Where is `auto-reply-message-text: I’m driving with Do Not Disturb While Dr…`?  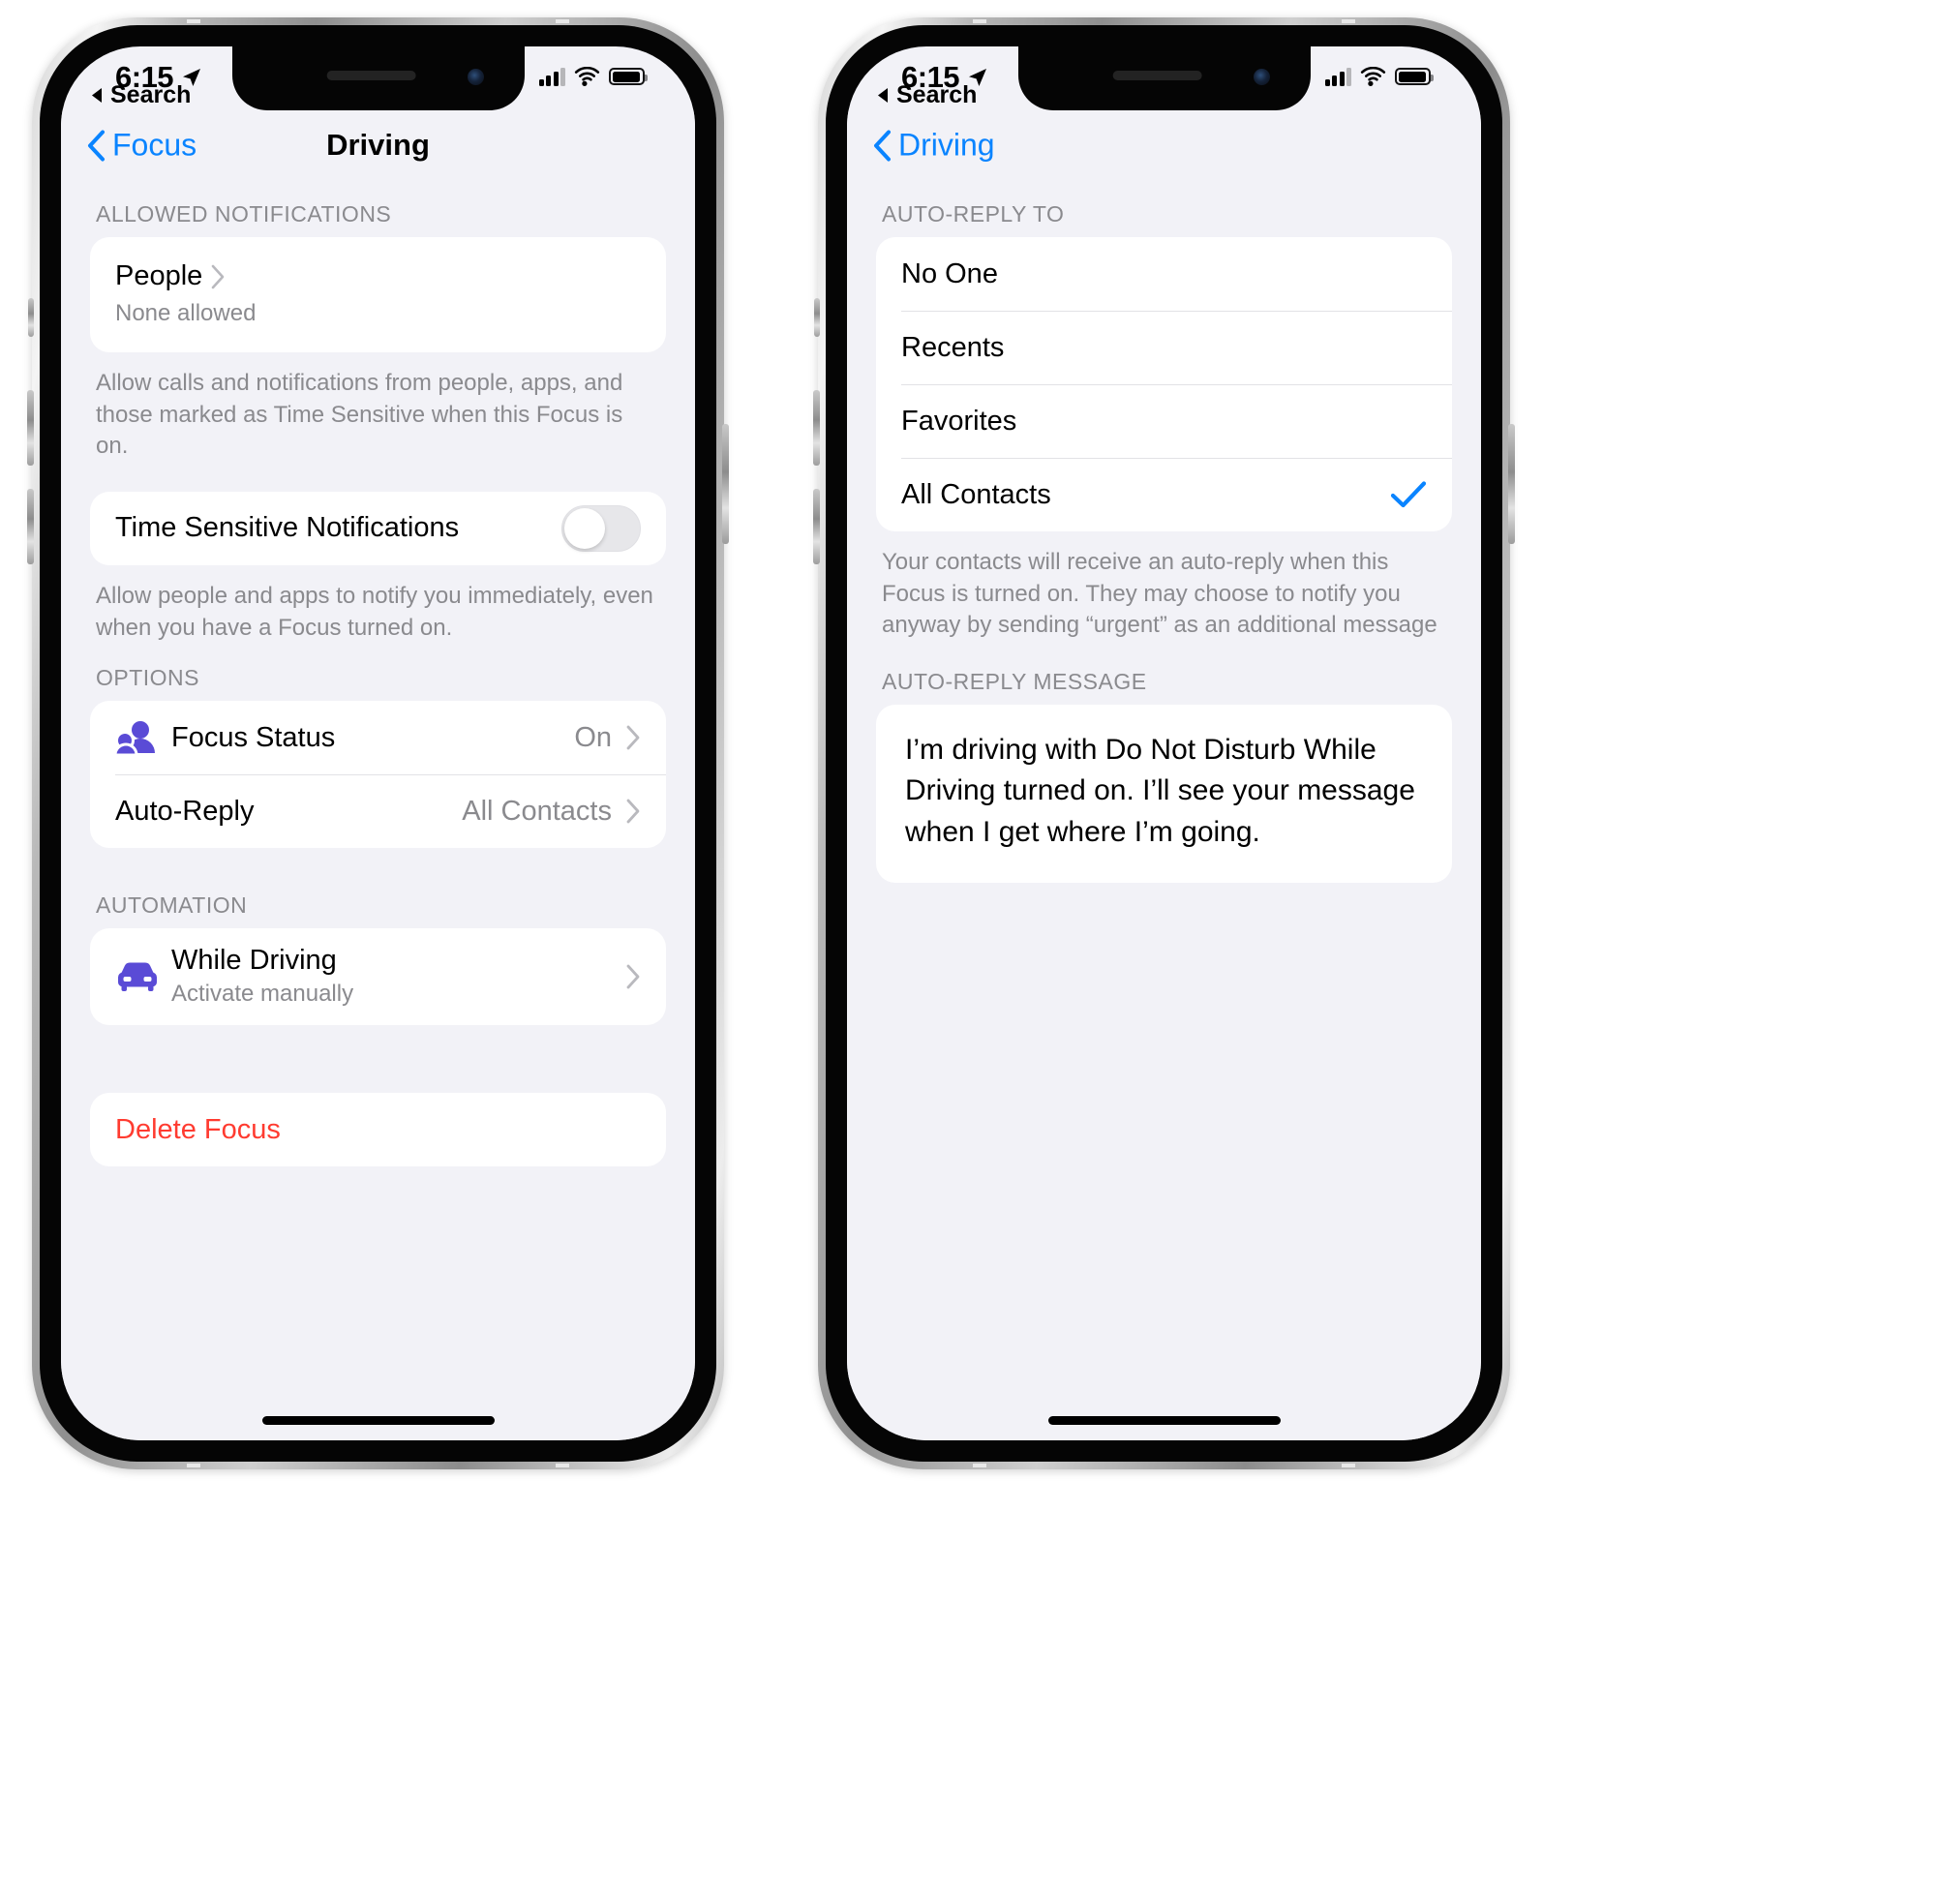
auto-reply-message-text: I’m driving with Do Not Disturb While Dr… is located at coordinates (1164, 792).